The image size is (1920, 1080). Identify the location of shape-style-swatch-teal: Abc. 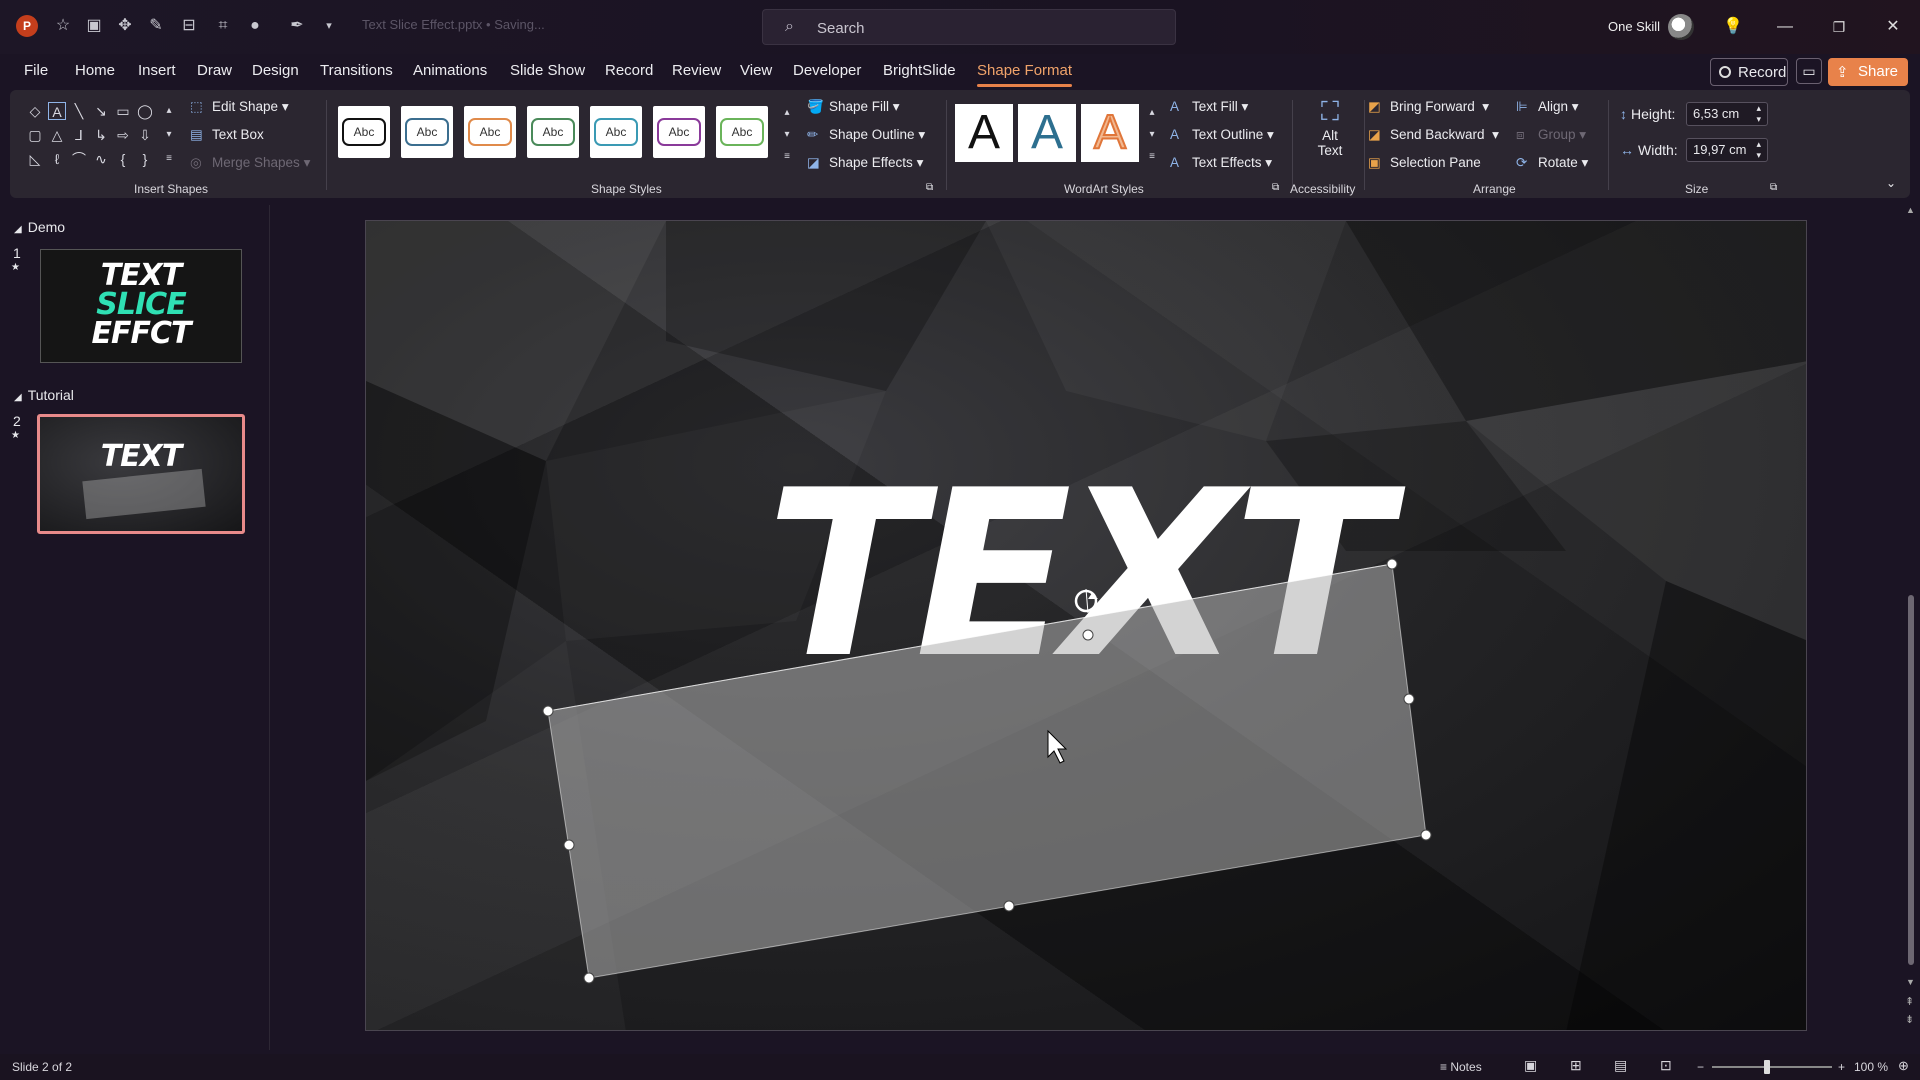
(616, 132).